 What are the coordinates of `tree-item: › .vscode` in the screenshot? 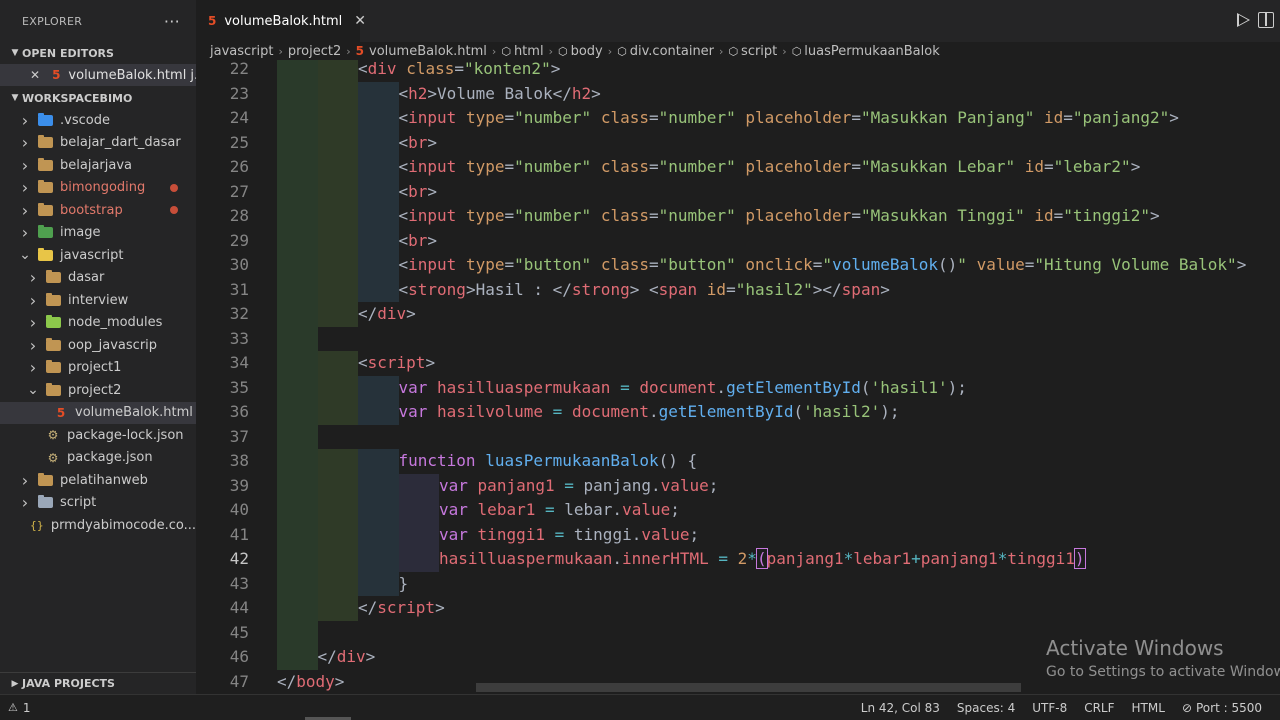 It's located at (98, 120).